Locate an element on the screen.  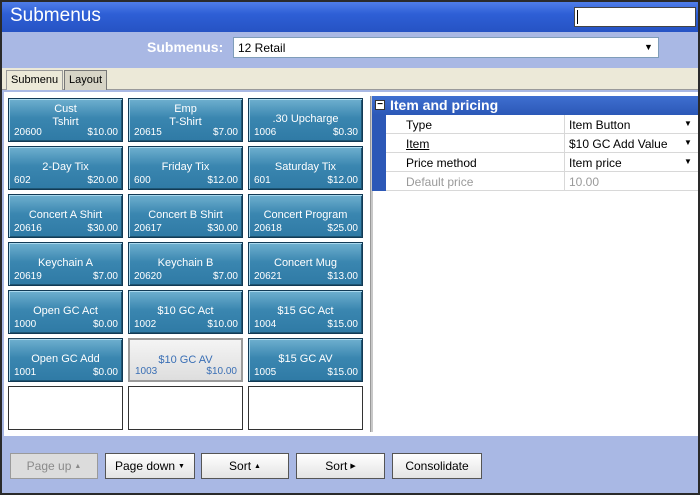
menu-button: Keychain B 20620 $7.00 is located at coordinates (185, 264).